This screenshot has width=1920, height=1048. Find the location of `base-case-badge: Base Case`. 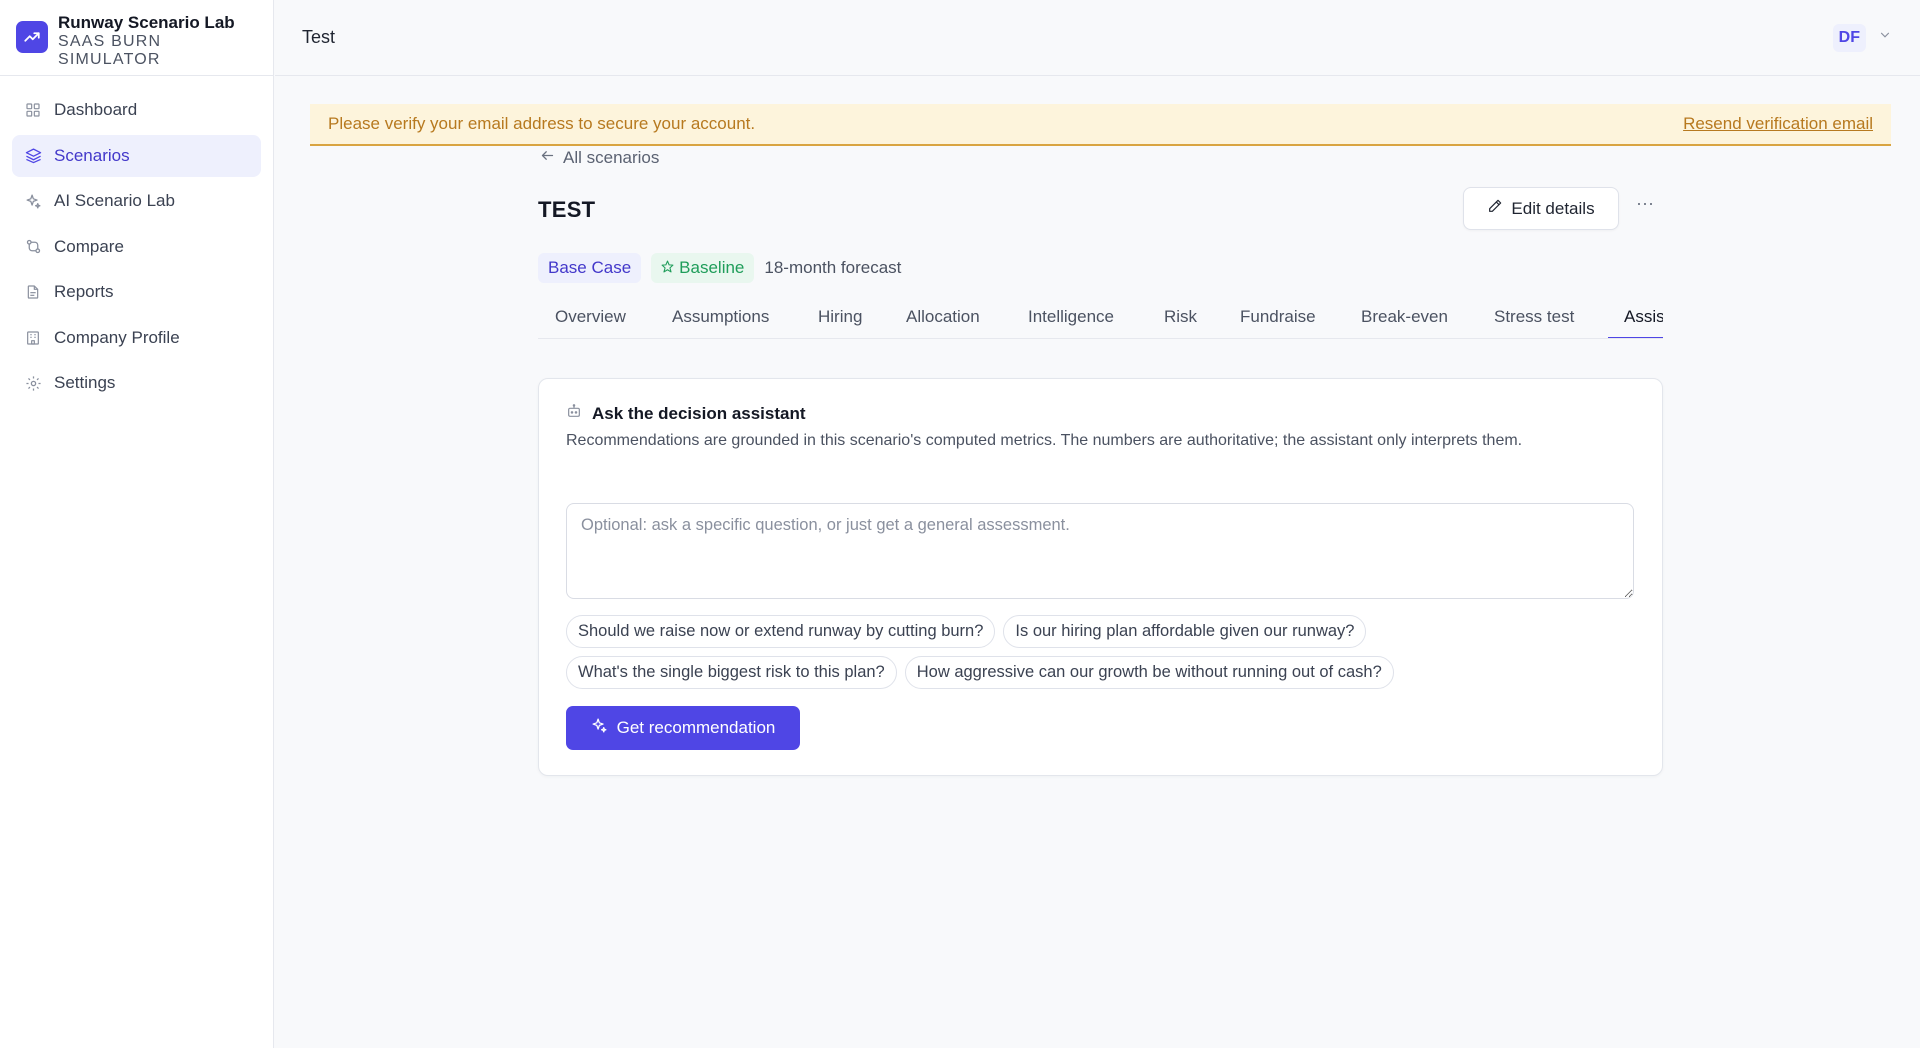

base-case-badge: Base Case is located at coordinates (590, 268).